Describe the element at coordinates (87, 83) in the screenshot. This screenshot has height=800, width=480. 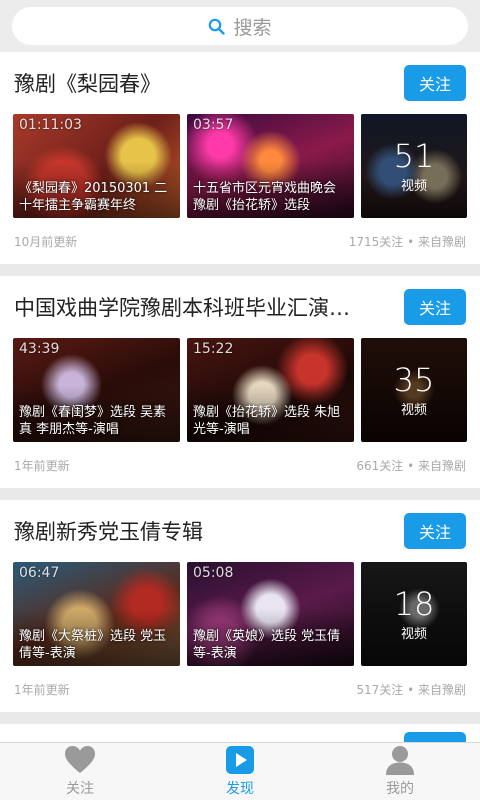
I see `card-title: 豫剧《梨园春》` at that location.